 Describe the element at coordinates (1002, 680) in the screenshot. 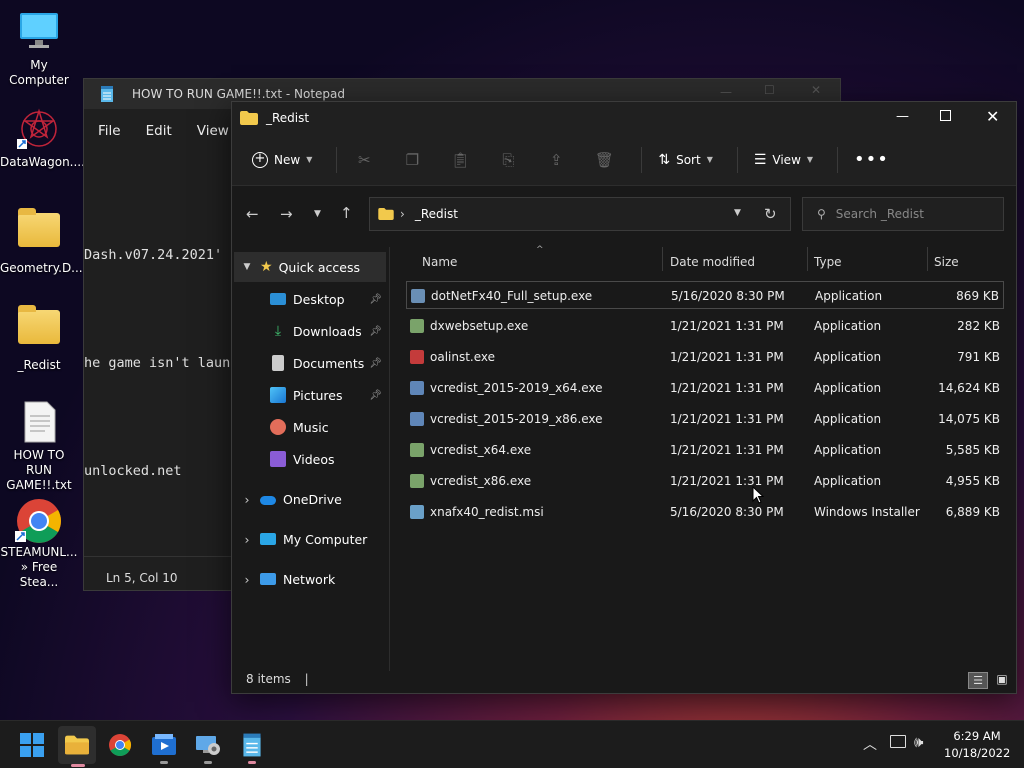

I see `large-icons-view-icon: ▣` at that location.